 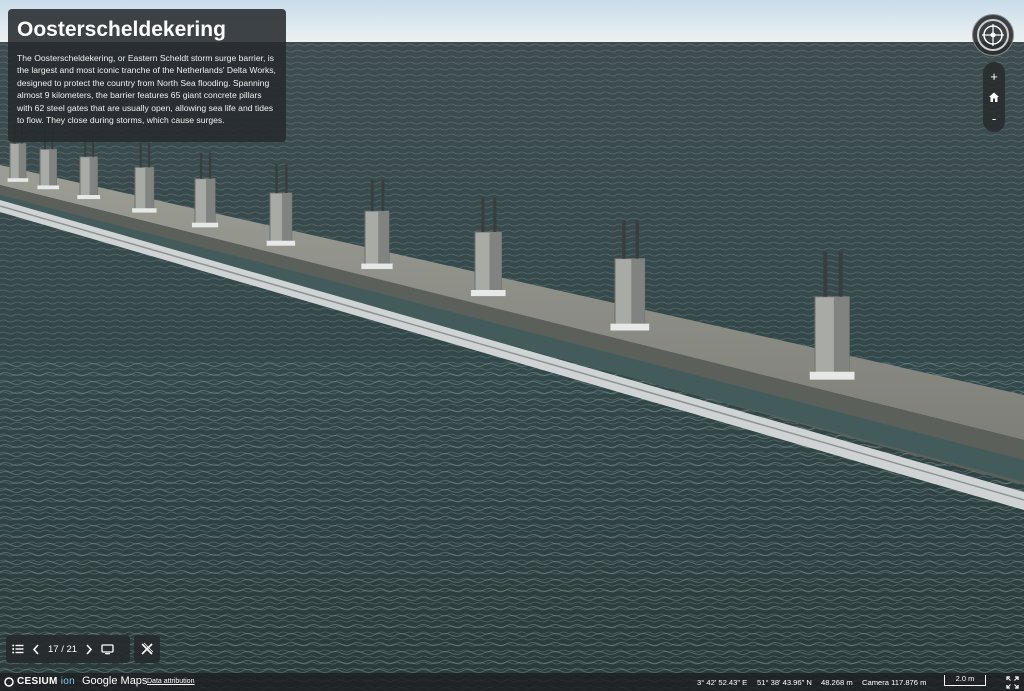 I want to click on ion-text: ion, so click(x=67, y=681).